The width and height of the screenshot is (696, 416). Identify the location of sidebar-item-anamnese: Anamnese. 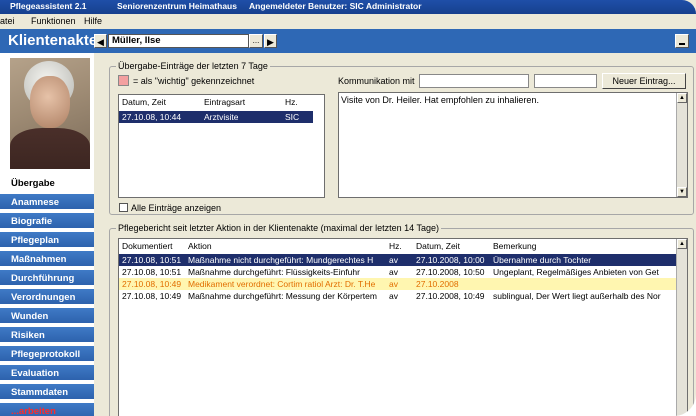
(47, 202).